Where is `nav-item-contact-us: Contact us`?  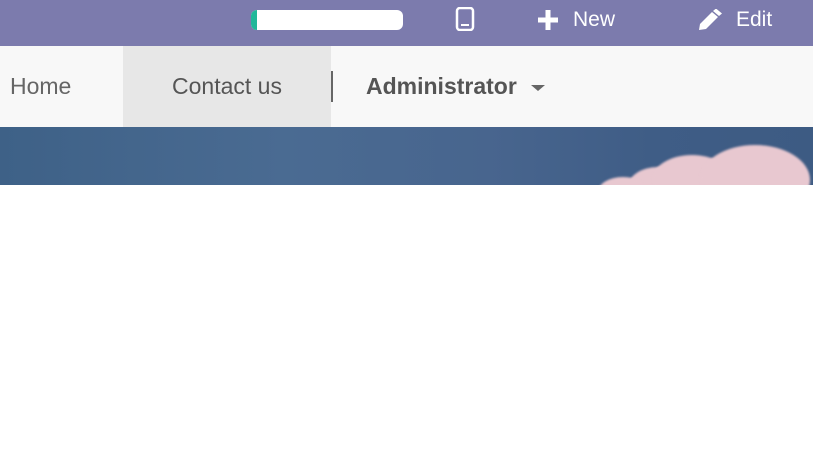
nav-item-contact-us: Contact us is located at coordinates (227, 86).